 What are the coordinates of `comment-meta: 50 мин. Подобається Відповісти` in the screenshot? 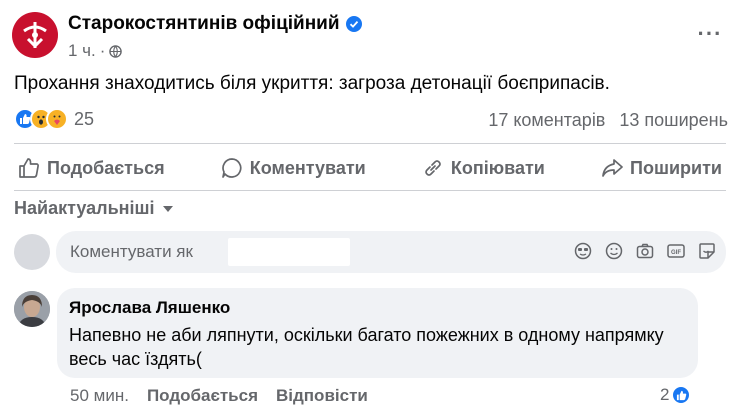 It's located at (219, 396).